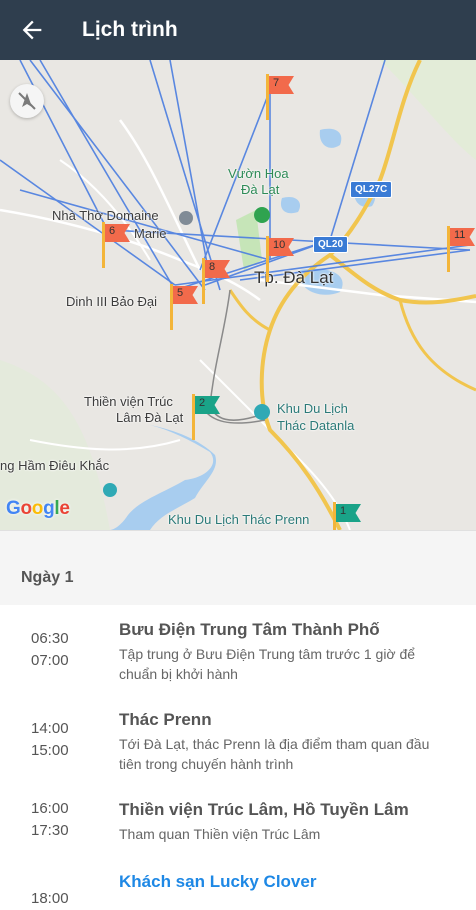  Describe the element at coordinates (217, 281) in the screenshot. I see `map-marker-8: 8` at that location.